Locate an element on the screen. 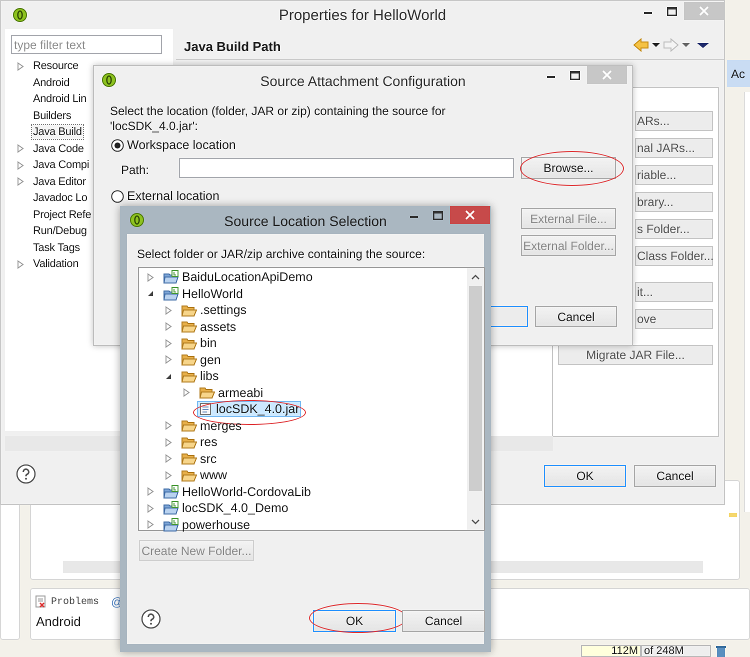 The height and width of the screenshot is (657, 750). nav-item: Resource is located at coordinates (55, 66).